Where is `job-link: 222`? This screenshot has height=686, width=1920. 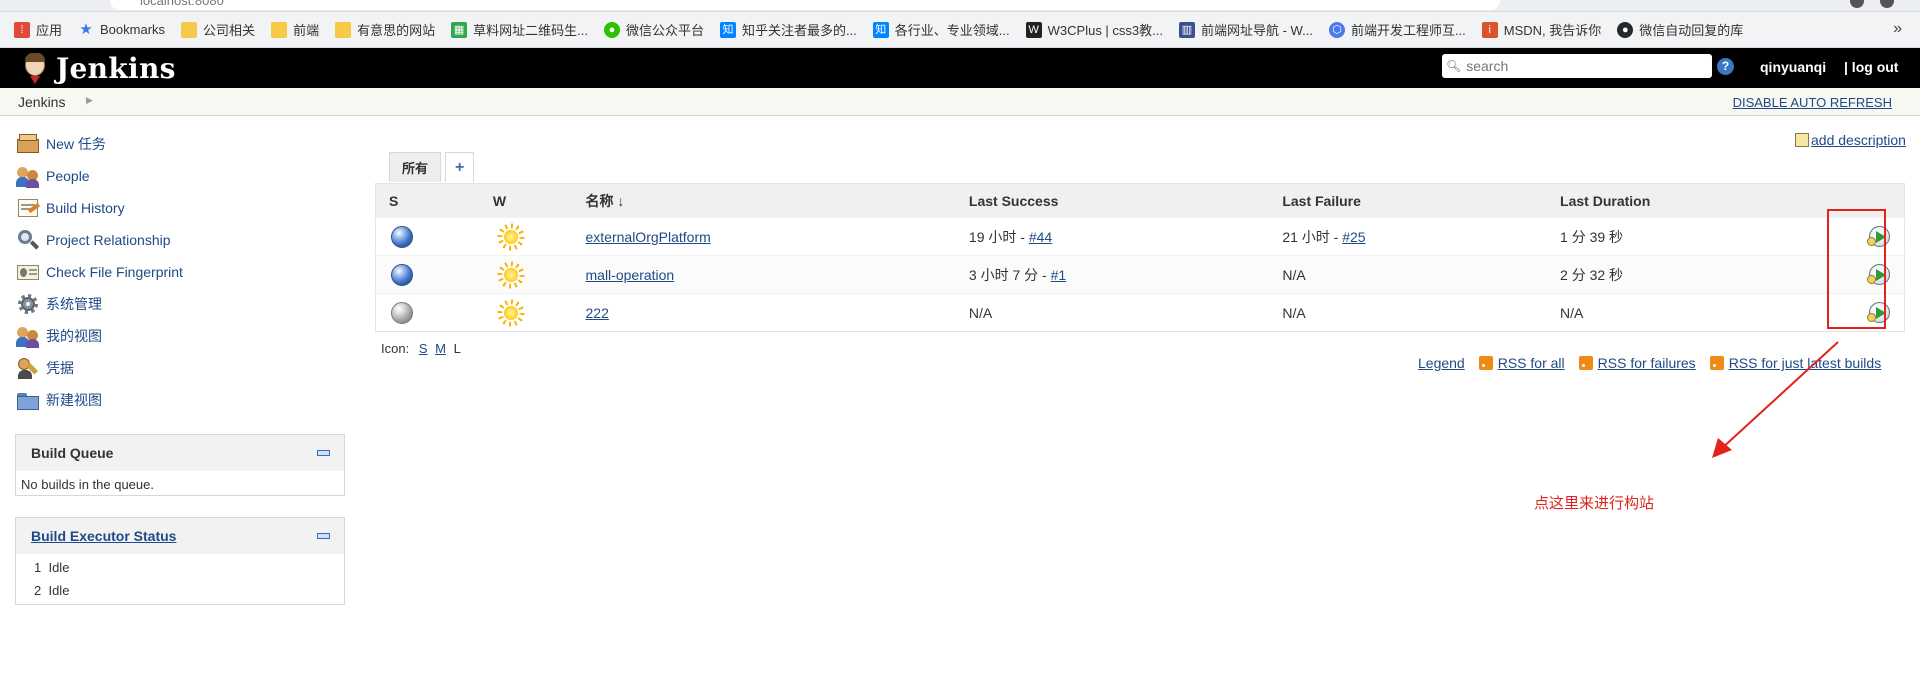 job-link: 222 is located at coordinates (597, 313).